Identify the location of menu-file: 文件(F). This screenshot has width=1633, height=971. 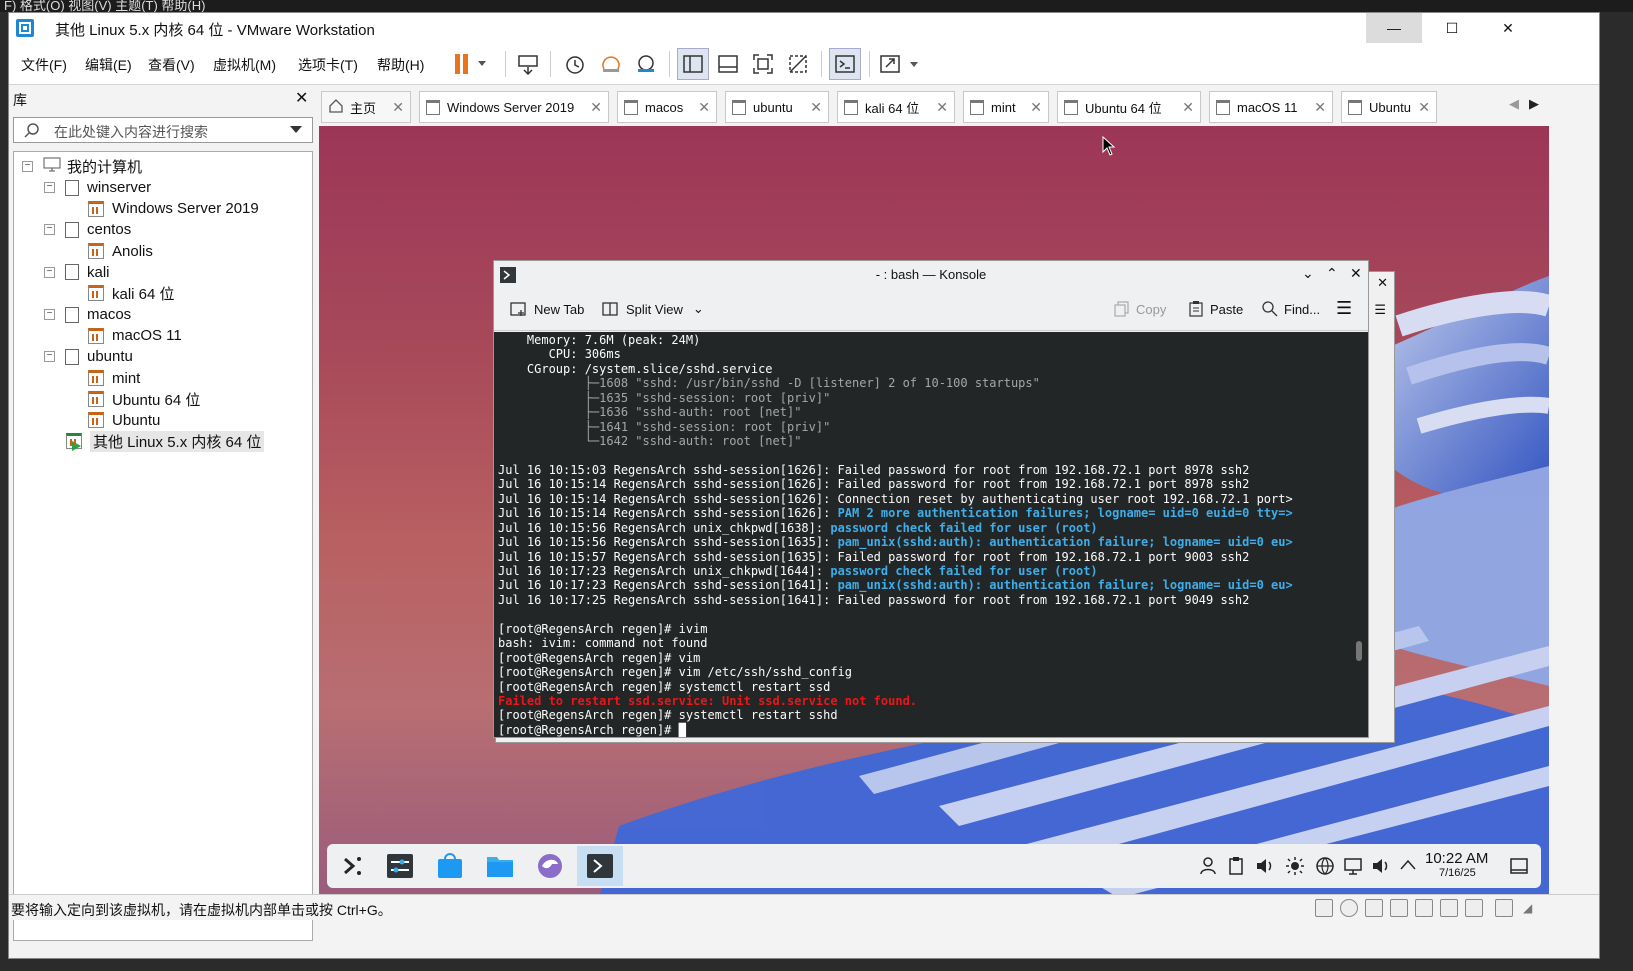
(44, 65).